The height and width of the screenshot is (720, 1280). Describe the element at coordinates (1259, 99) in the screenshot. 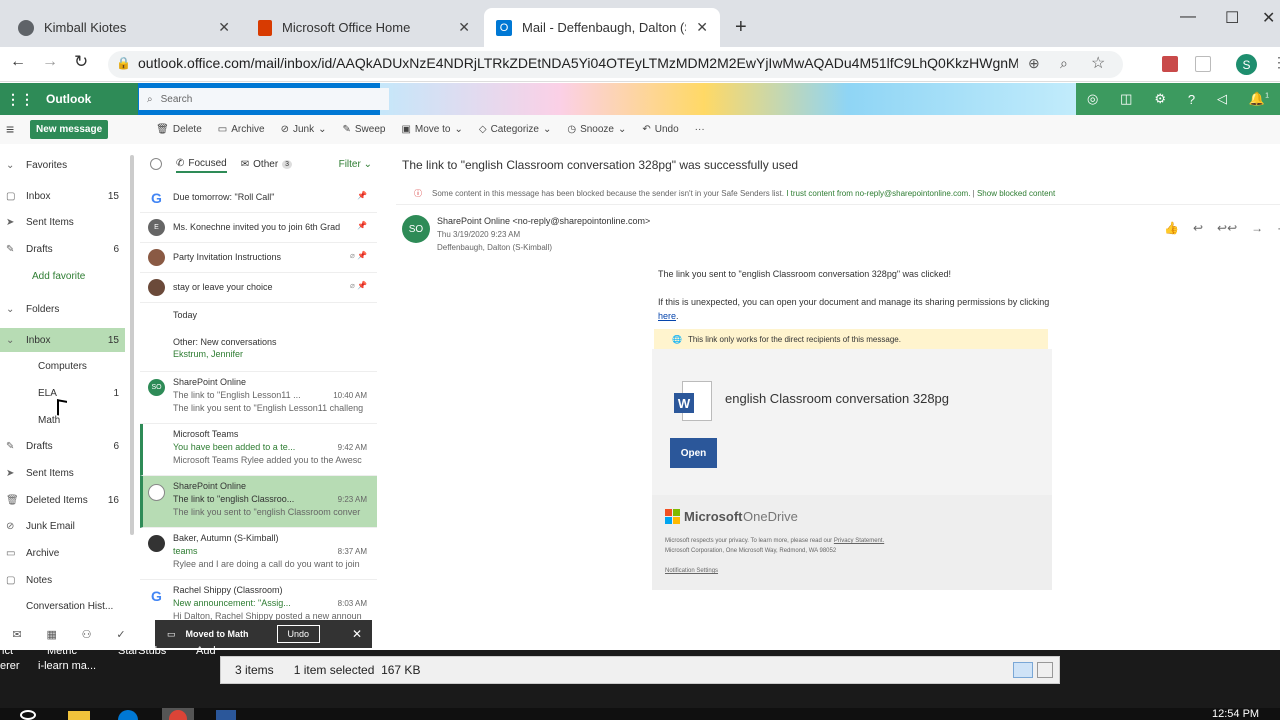

I see `notifications-icon: 🔔1` at that location.